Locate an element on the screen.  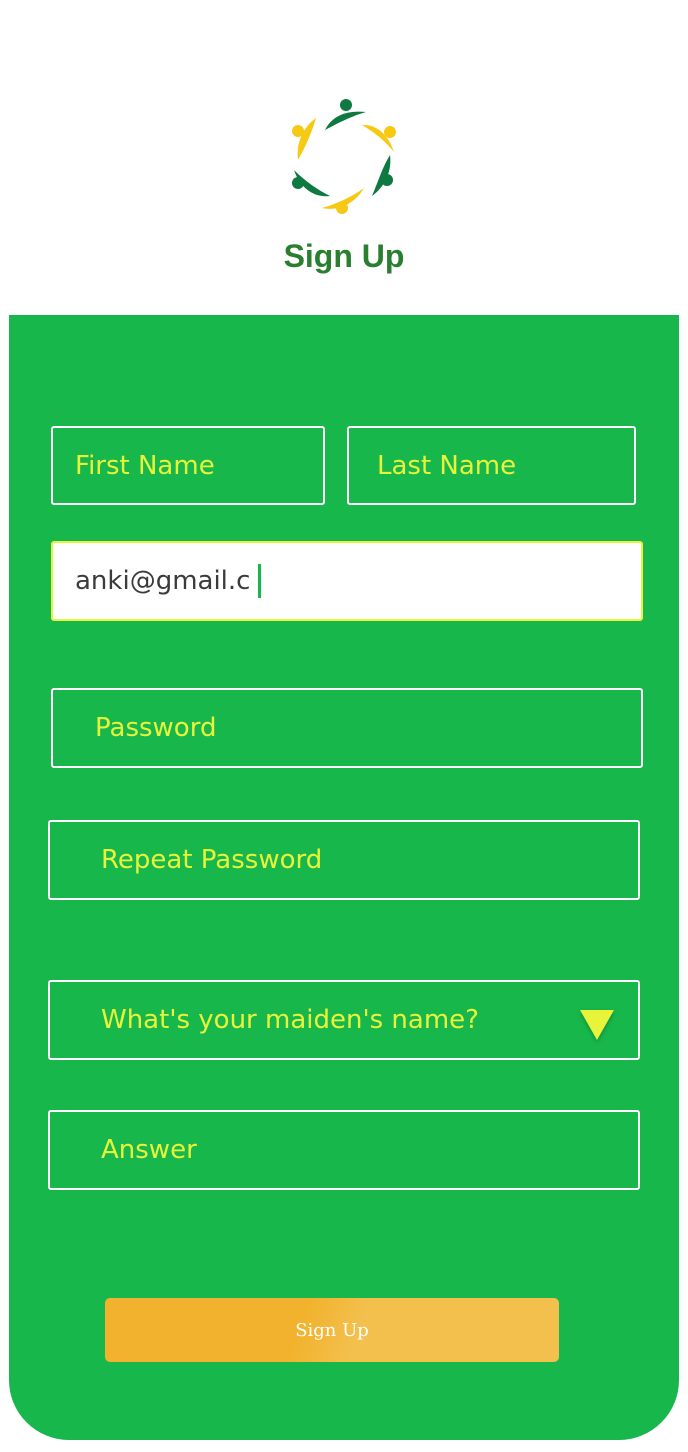
email-text: anki@gmail.c is located at coordinates (163, 581).